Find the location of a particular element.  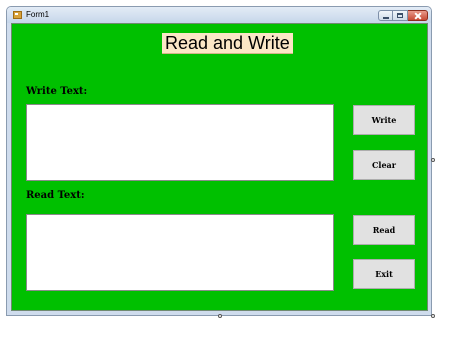

write-button: Write is located at coordinates (384, 120).